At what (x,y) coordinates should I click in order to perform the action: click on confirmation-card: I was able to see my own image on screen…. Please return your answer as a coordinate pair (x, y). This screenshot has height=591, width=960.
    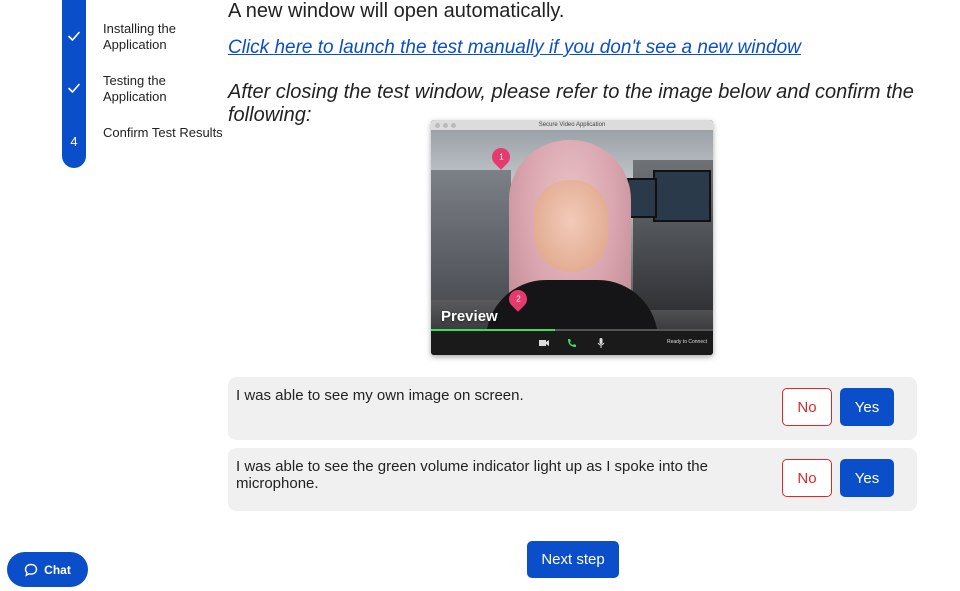
    Looking at the image, I should click on (572, 408).